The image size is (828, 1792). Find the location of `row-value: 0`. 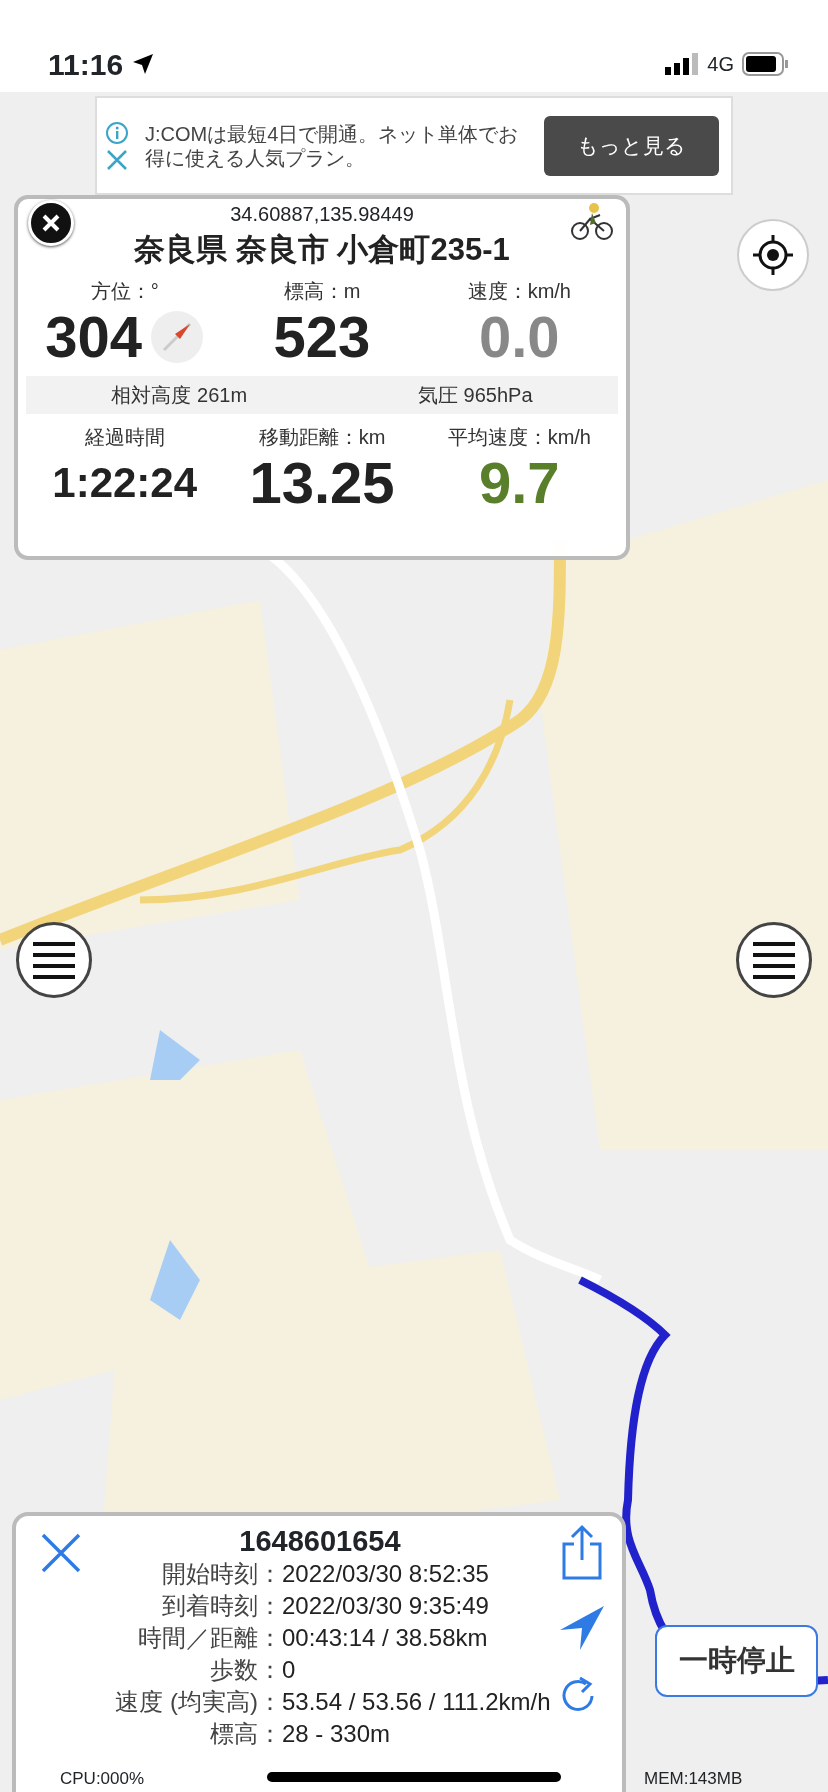

row-value: 0 is located at coordinates (289, 1670).